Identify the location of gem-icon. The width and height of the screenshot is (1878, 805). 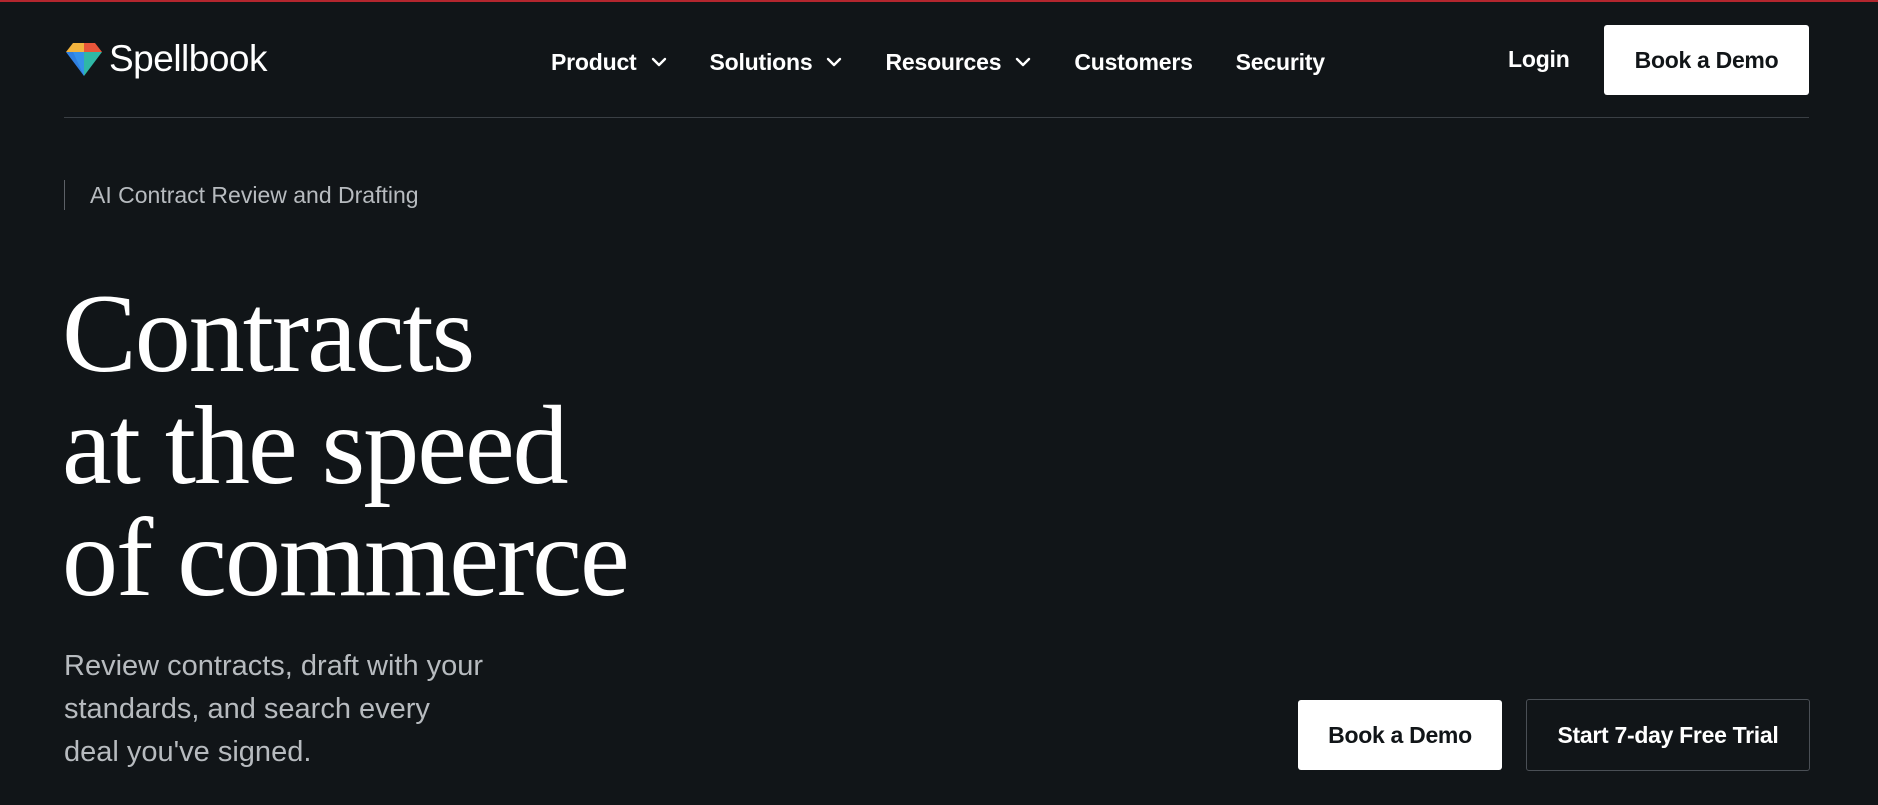
(84, 59).